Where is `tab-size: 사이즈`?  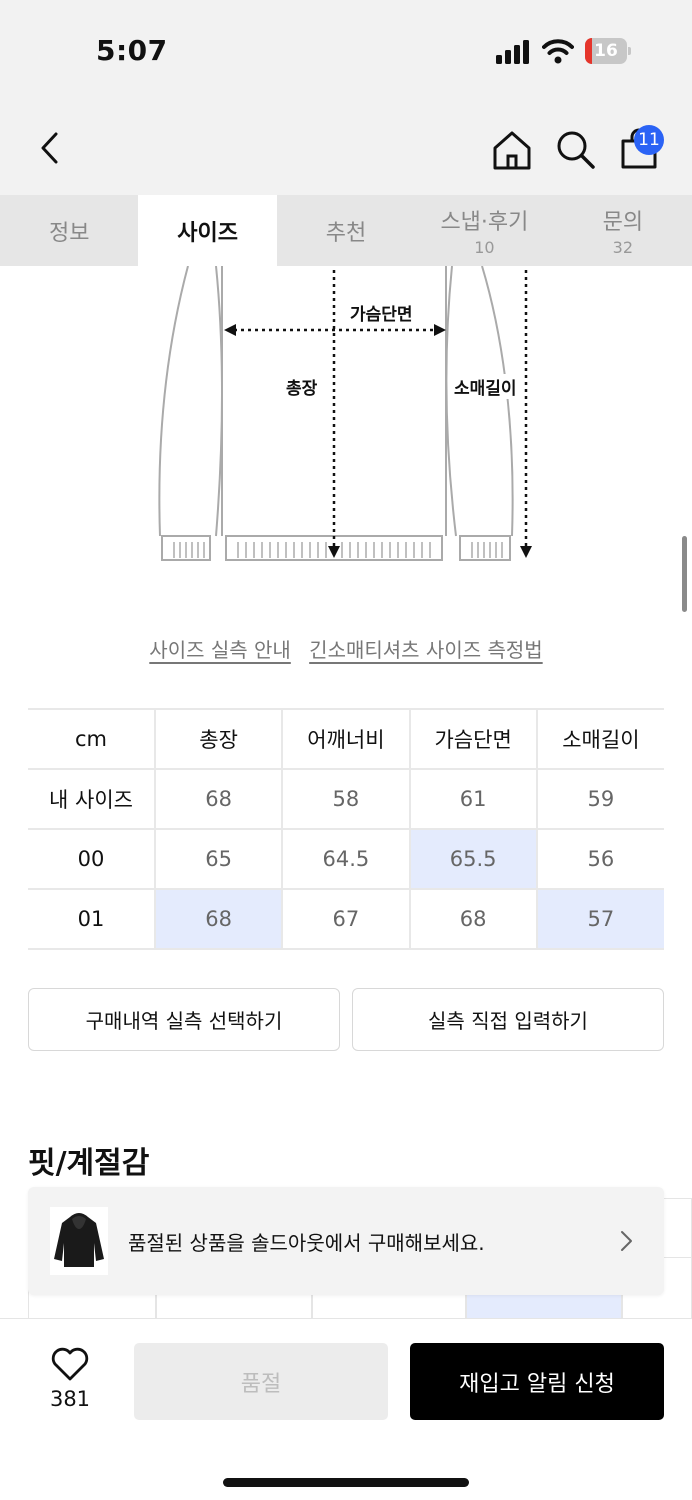 tab-size: 사이즈 is located at coordinates (207, 230).